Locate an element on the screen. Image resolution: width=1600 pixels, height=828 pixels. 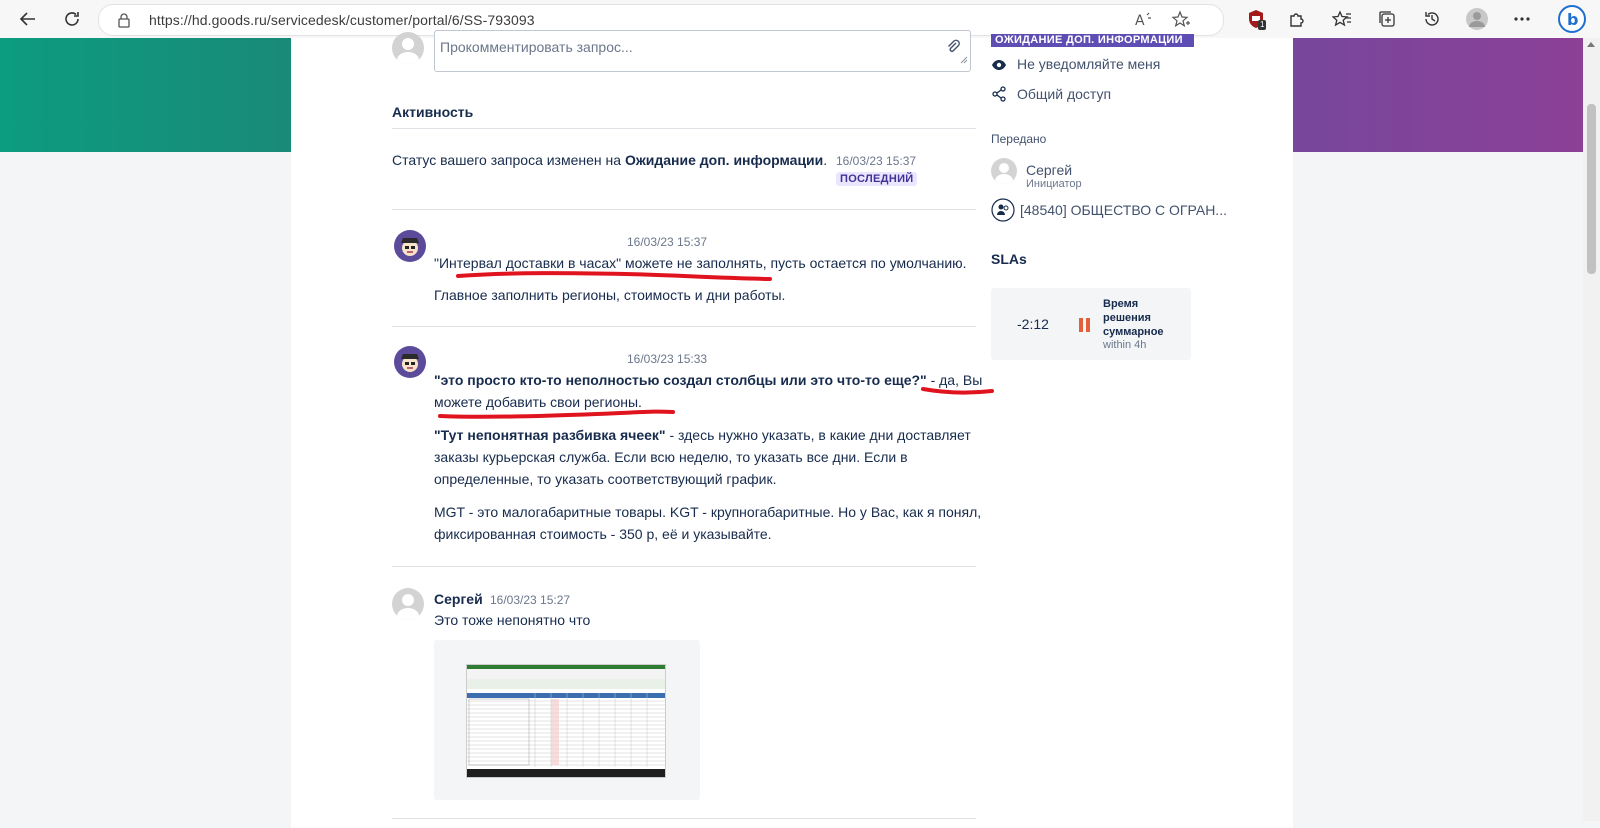
status-badge: ОЖИДАНИЕ ДОП. ИНФОРМАЦИИ is located at coordinates (1092, 40).